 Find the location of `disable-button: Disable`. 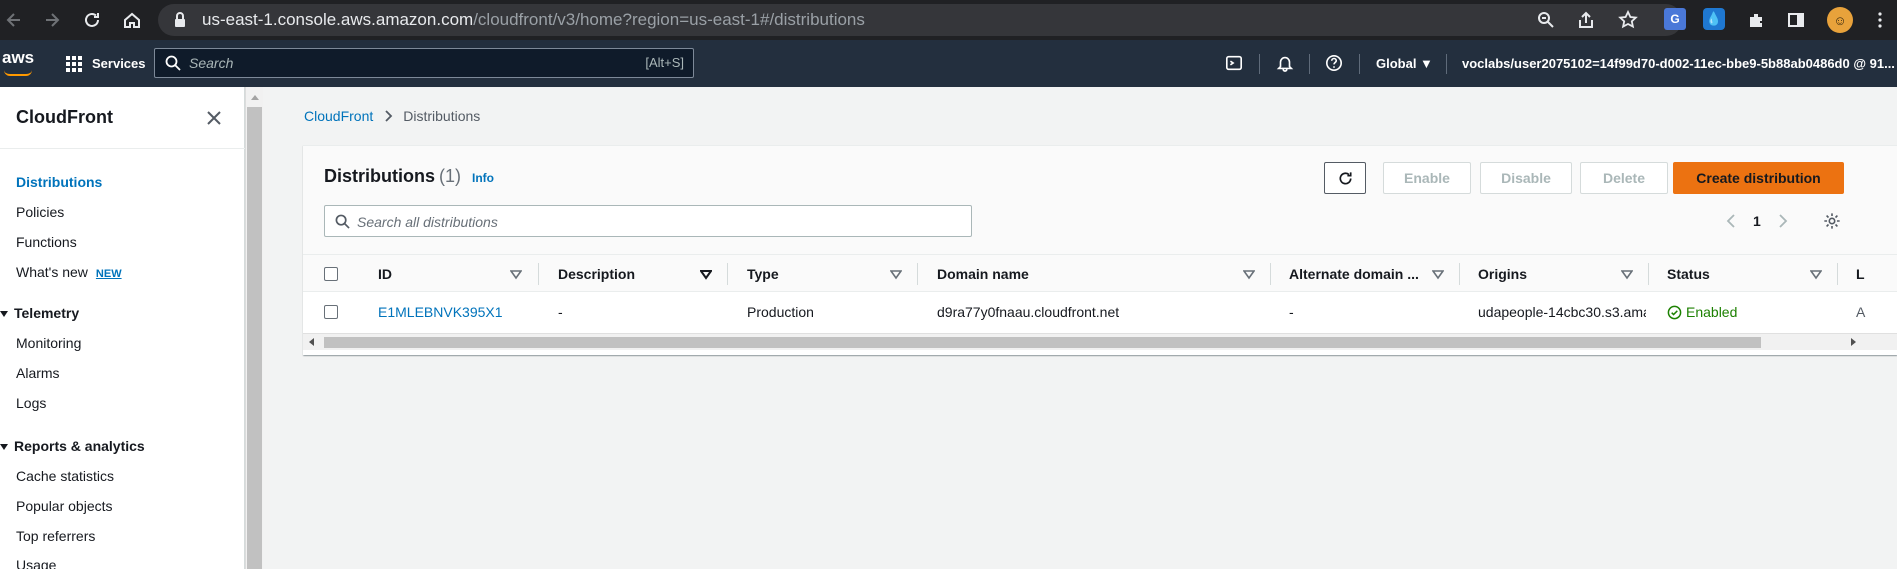

disable-button: Disable is located at coordinates (1526, 178).